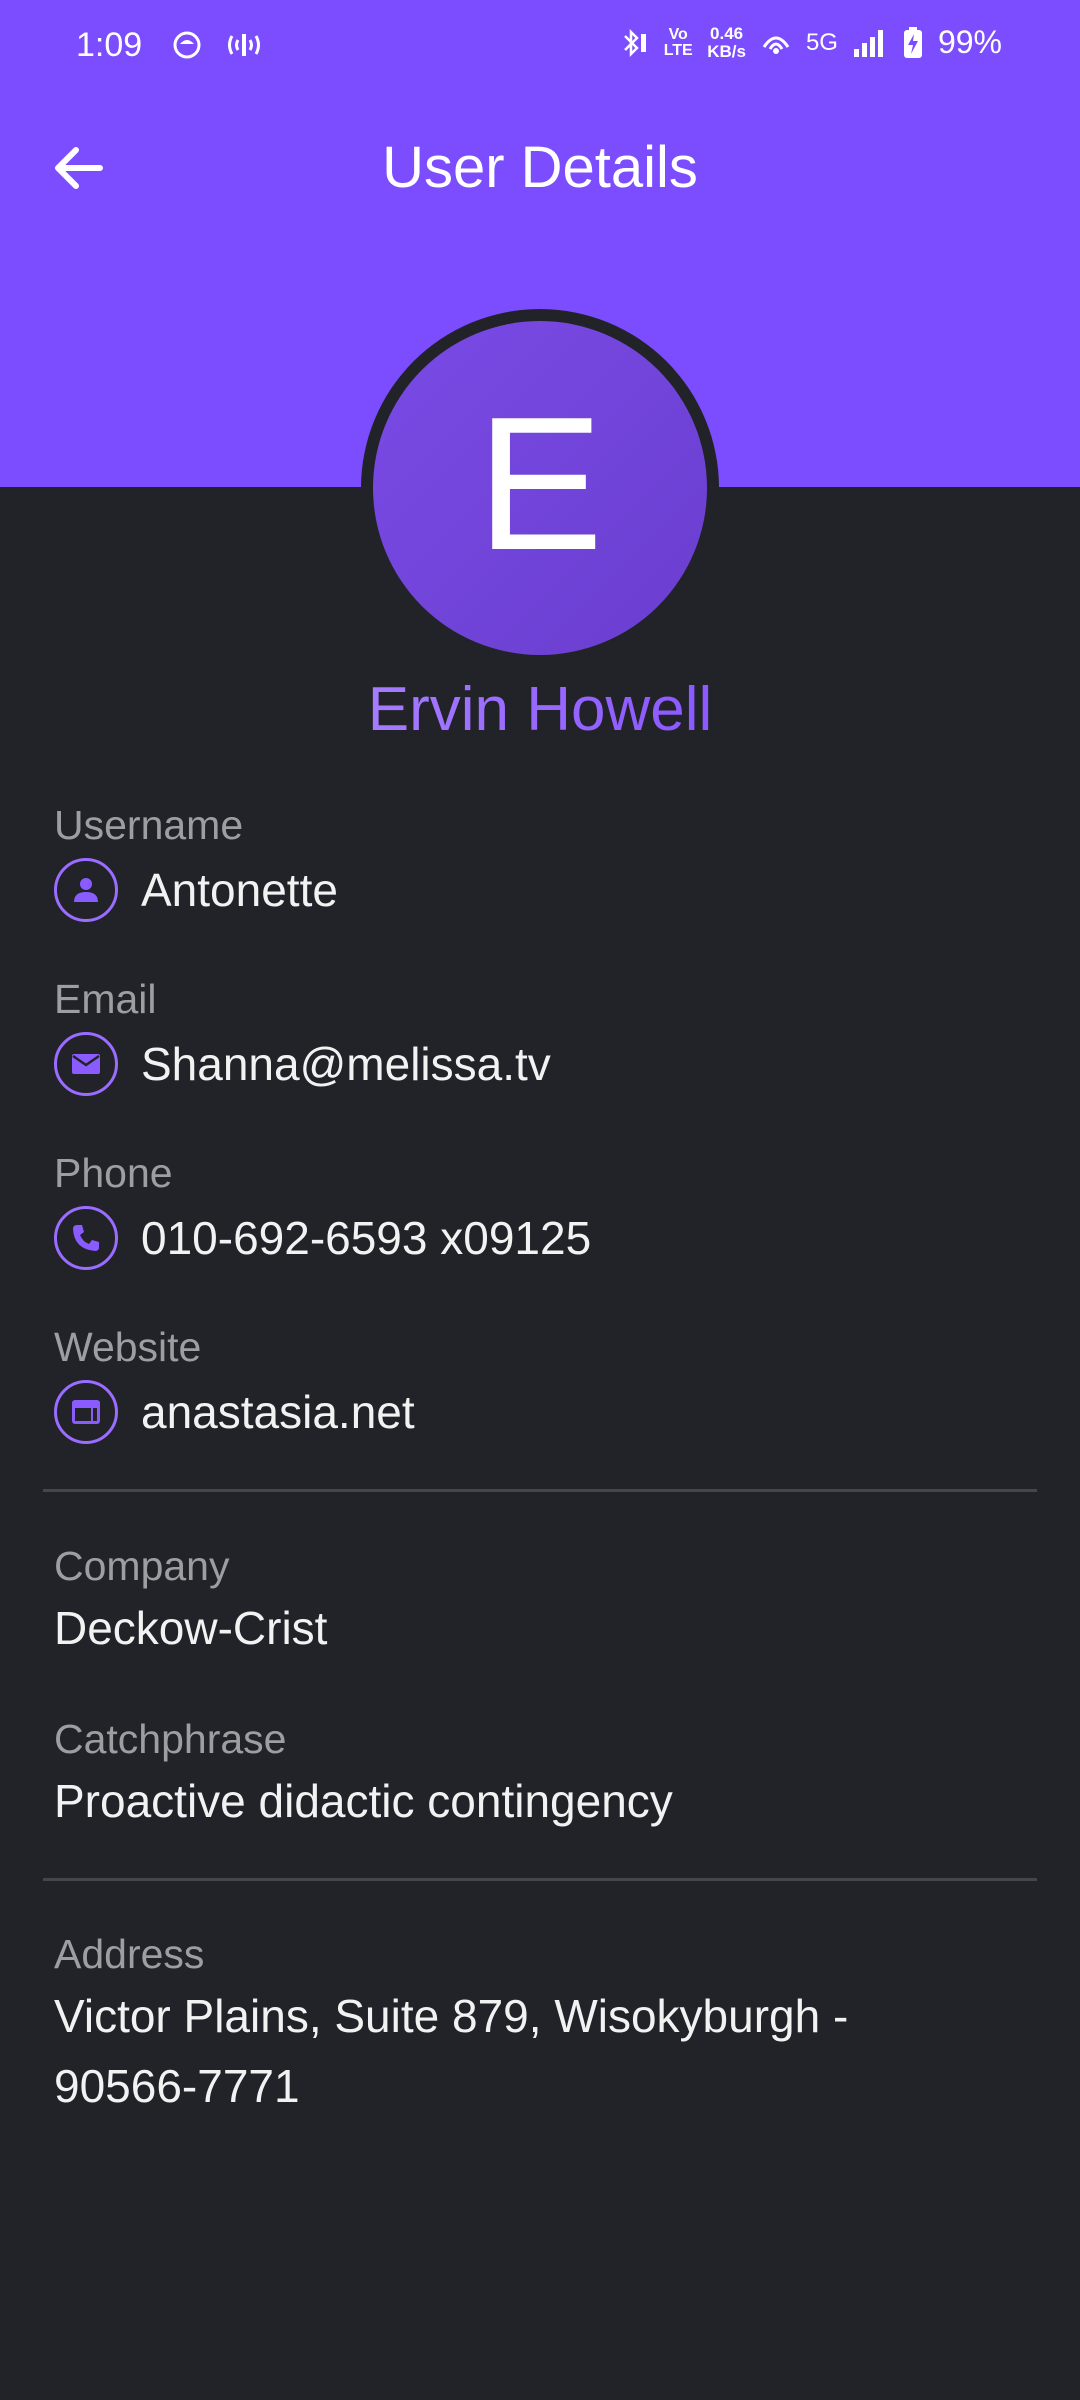 The width and height of the screenshot is (1080, 2400). Describe the element at coordinates (244, 45) in the screenshot. I see `hotspot-icon` at that location.